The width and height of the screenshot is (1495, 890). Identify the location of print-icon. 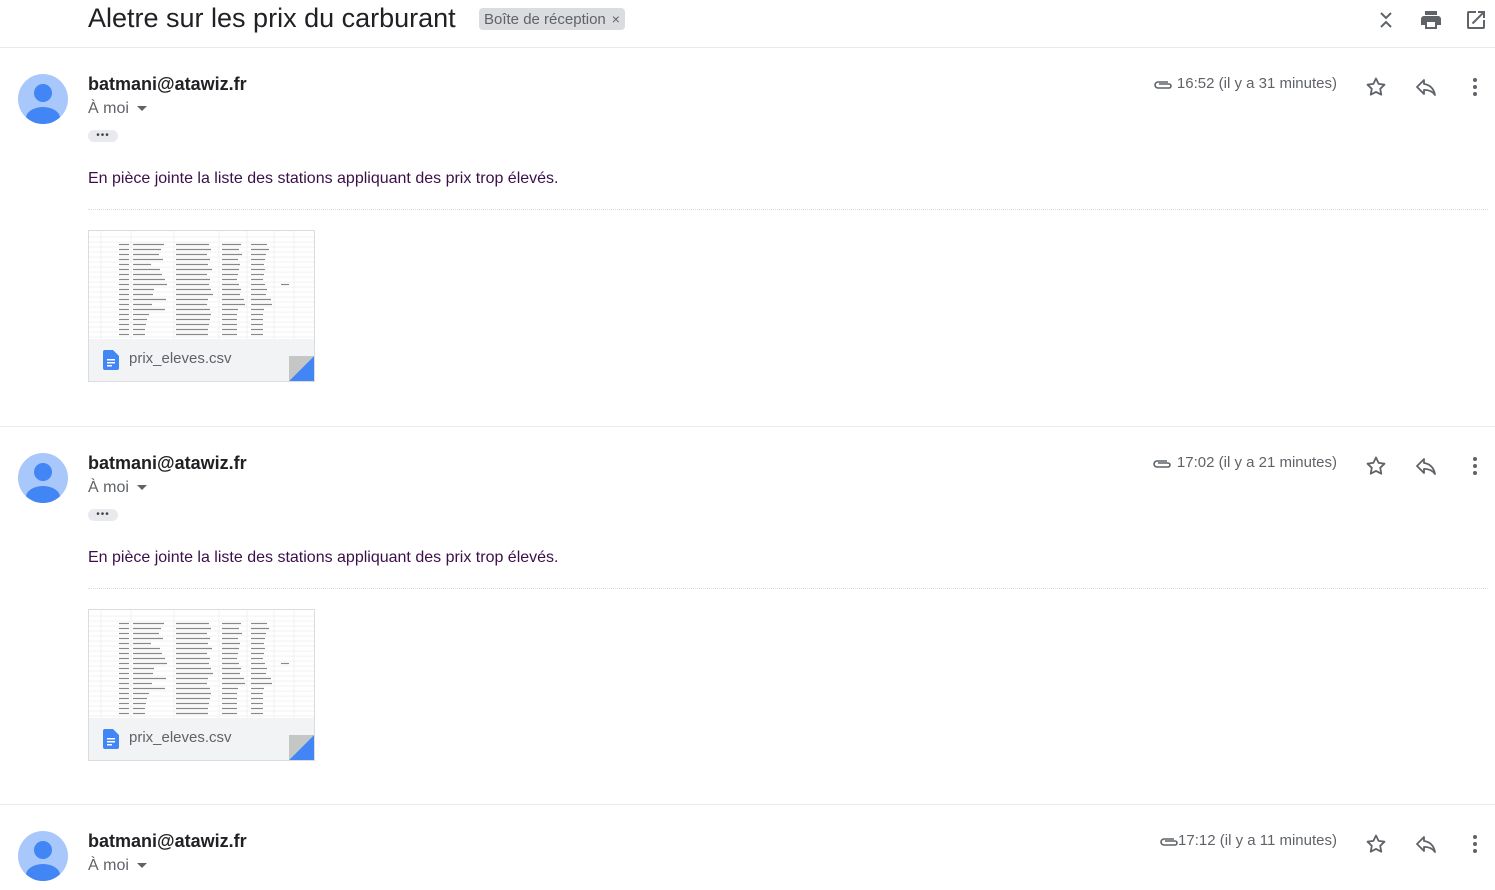
(1431, 20).